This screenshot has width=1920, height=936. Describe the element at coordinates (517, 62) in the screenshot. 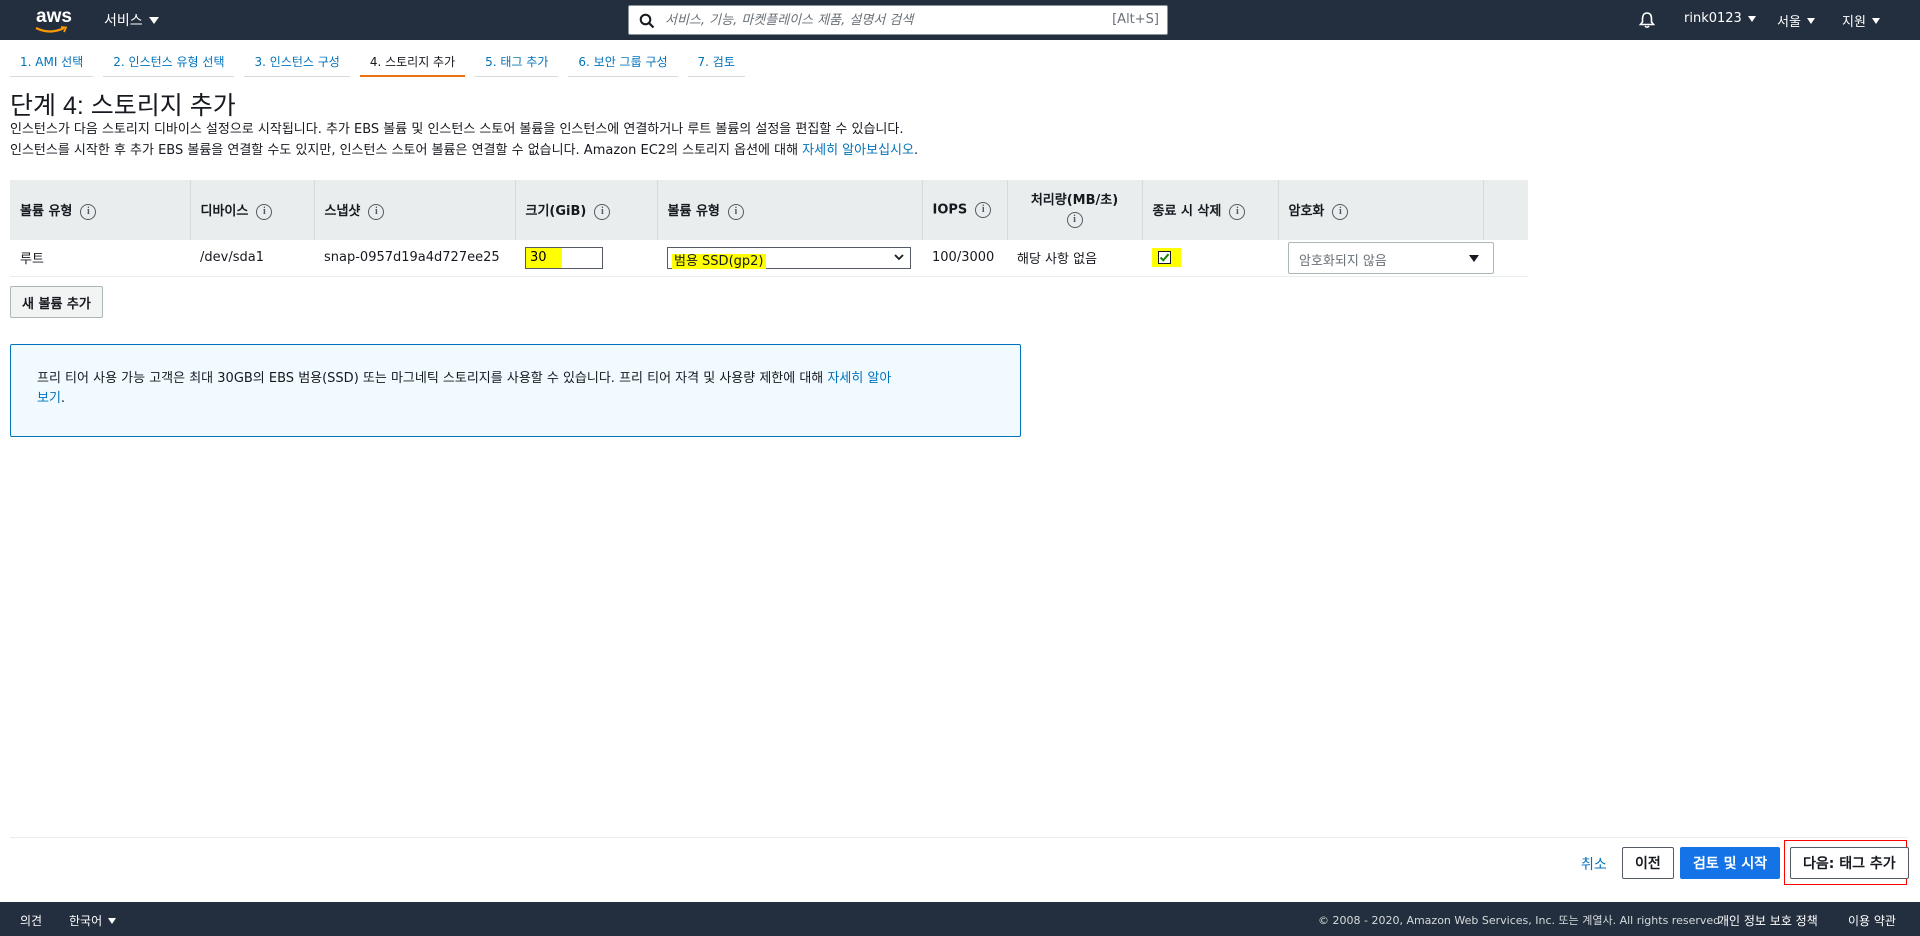

I see `tab-add-tags: 5. 태그 추가` at that location.